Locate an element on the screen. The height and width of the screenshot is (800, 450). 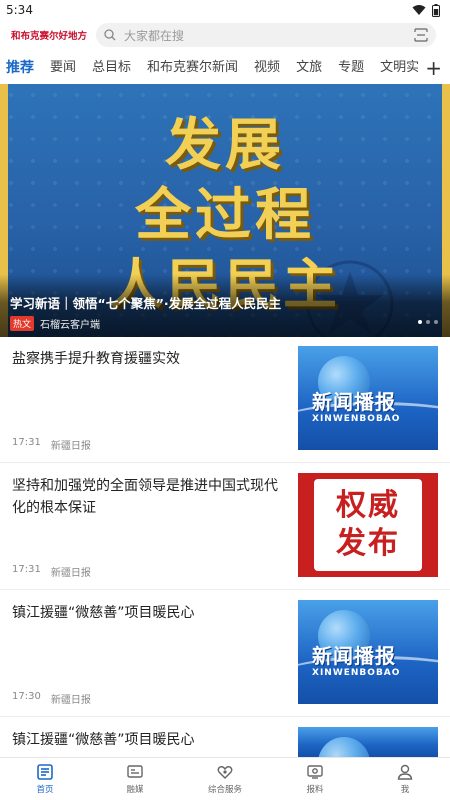
tab-special: 专题 is located at coordinates (351, 68).